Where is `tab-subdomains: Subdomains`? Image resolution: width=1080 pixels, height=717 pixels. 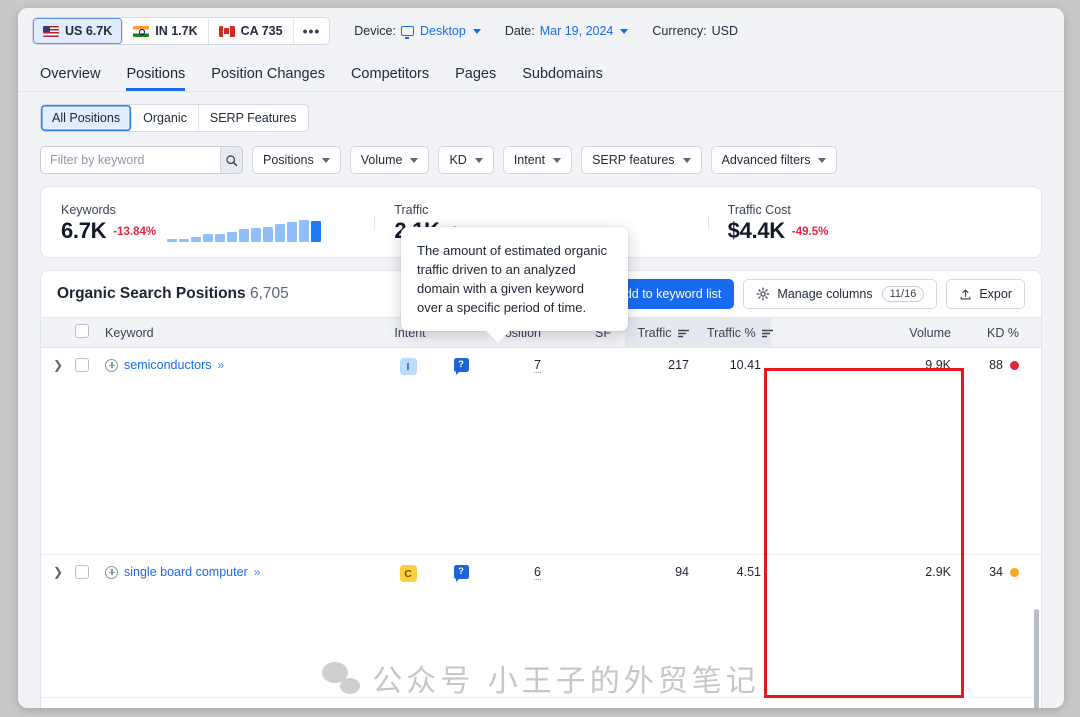
tab-subdomains: Subdomains is located at coordinates (562, 78).